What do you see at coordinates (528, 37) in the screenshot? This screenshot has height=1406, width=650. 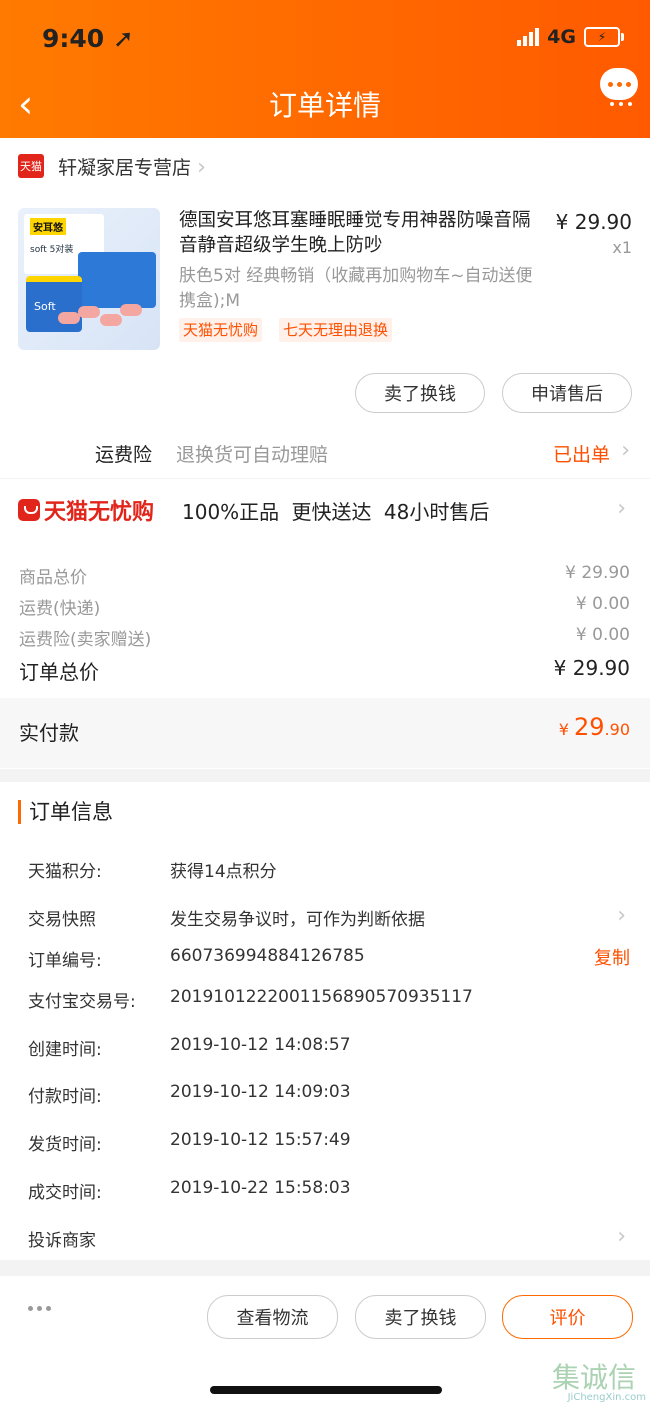 I see `signal-icon` at bounding box center [528, 37].